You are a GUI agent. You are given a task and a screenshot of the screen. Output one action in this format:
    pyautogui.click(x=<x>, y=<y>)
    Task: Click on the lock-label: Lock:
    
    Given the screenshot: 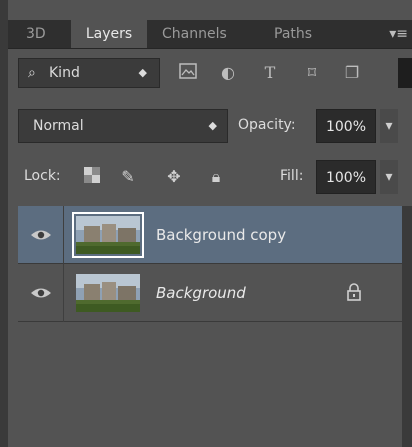 What is the action you would take?
    pyautogui.click(x=42, y=176)
    